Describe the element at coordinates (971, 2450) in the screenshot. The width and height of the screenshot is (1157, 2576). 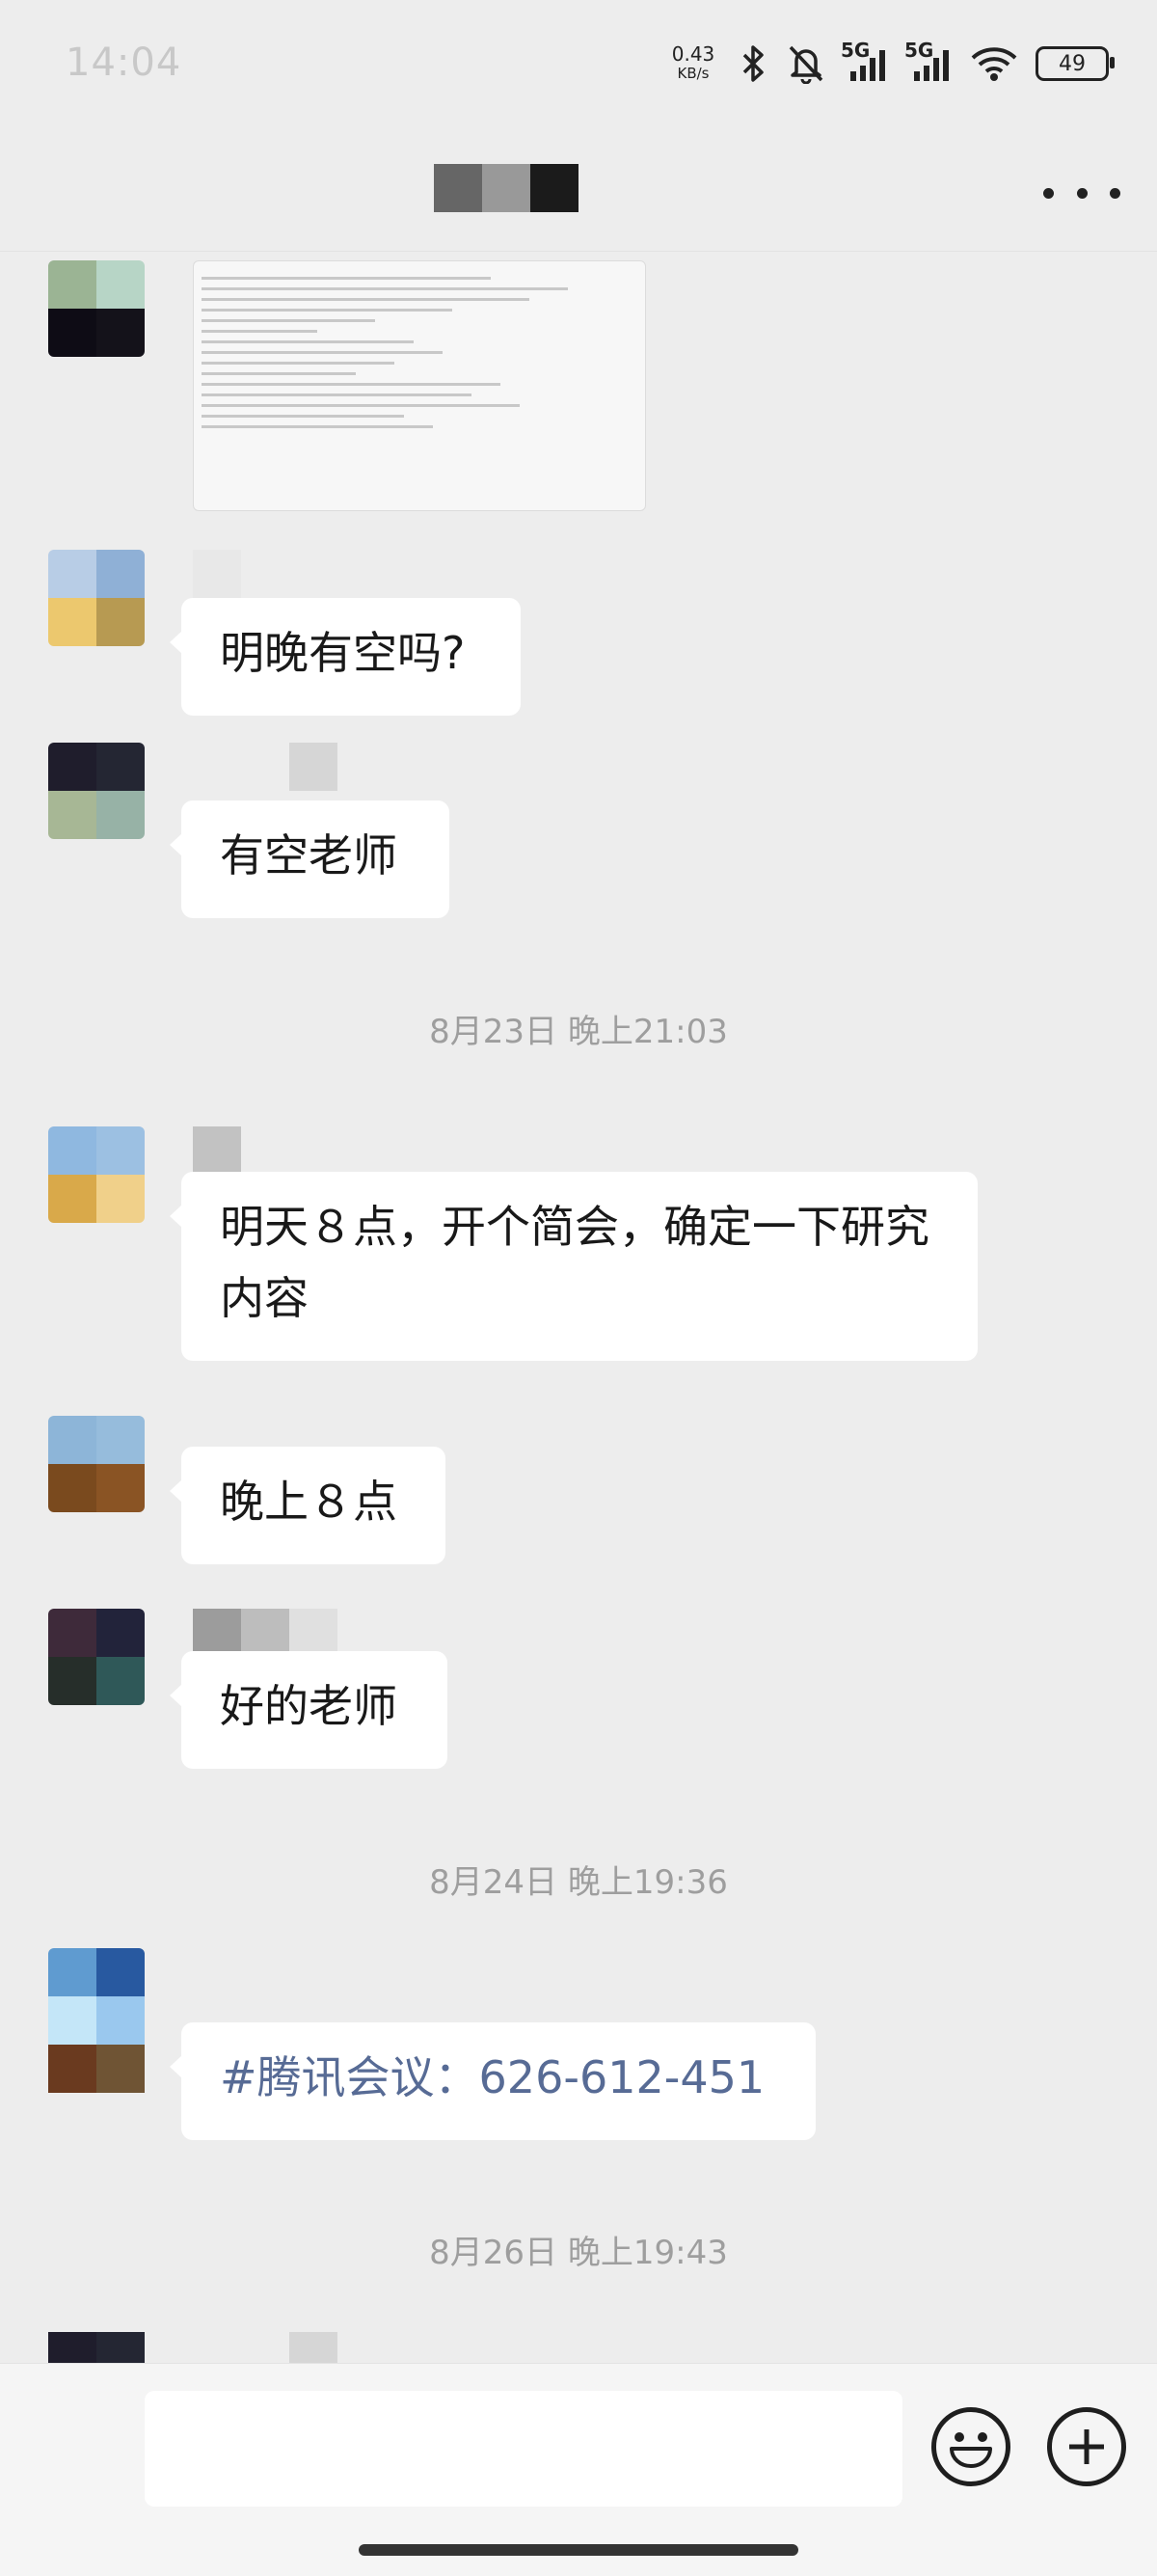
I see `emoji-icon` at that location.